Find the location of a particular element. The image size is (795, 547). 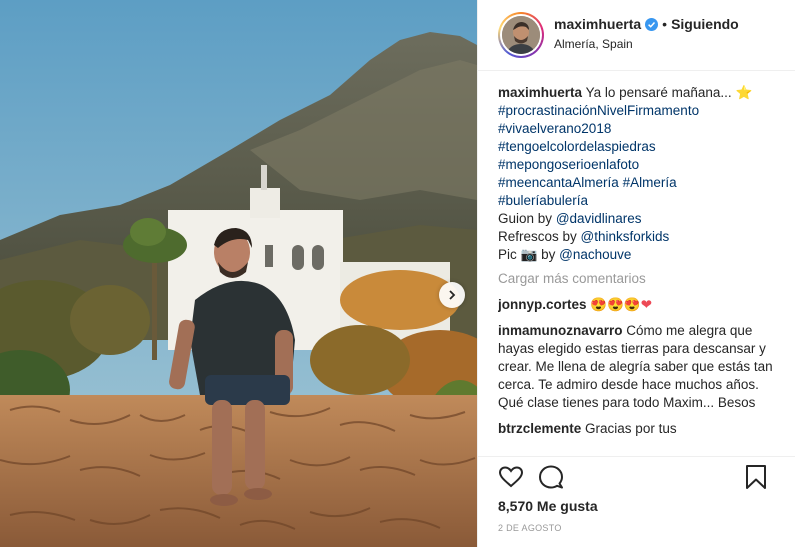

comment-bubble-icon is located at coordinates (551, 477).